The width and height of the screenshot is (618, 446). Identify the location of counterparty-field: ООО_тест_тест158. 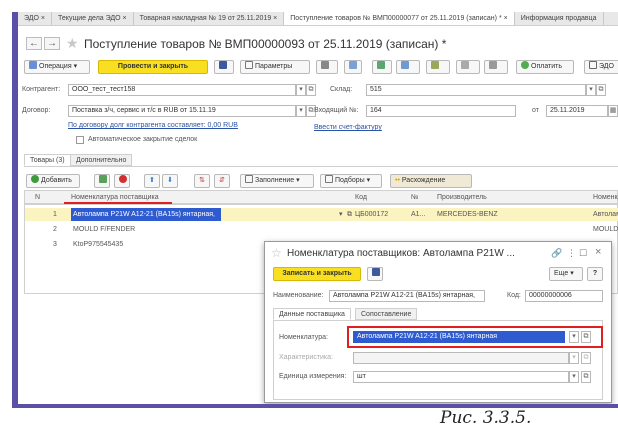
(182, 90).